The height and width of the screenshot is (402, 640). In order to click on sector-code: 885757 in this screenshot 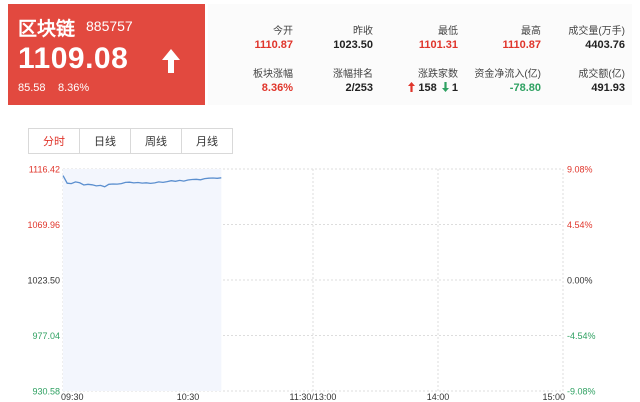, I will do `click(109, 26)`.